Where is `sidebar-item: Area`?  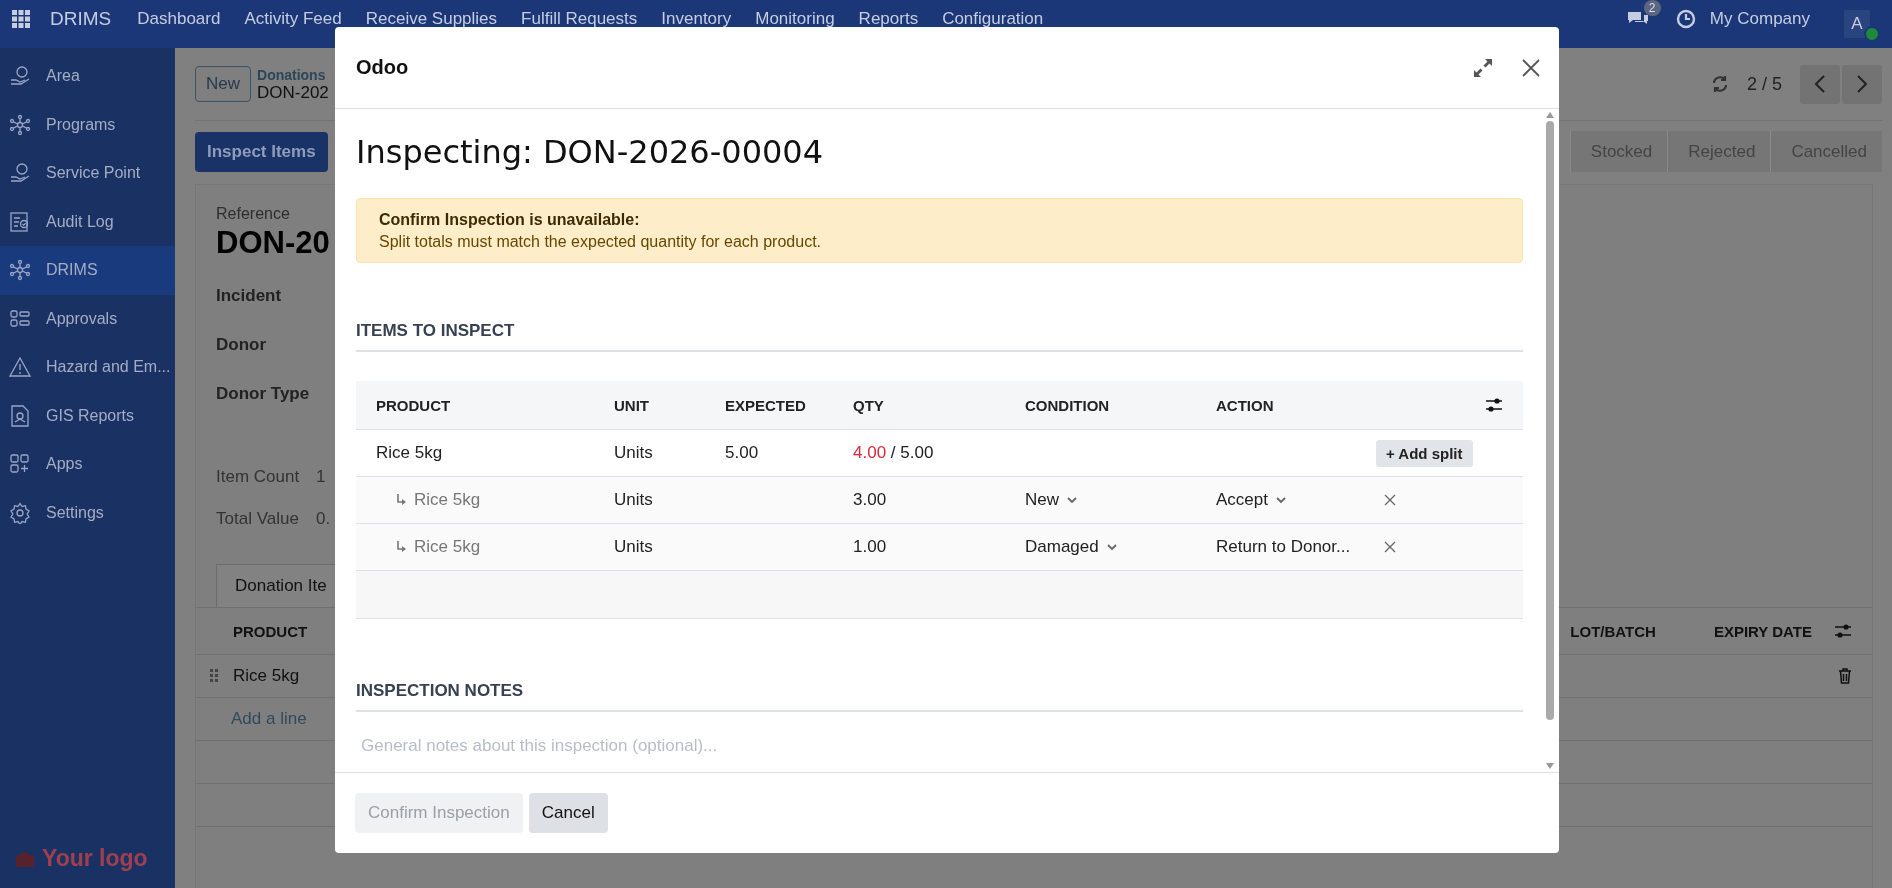
sidebar-item: Area is located at coordinates (87, 76).